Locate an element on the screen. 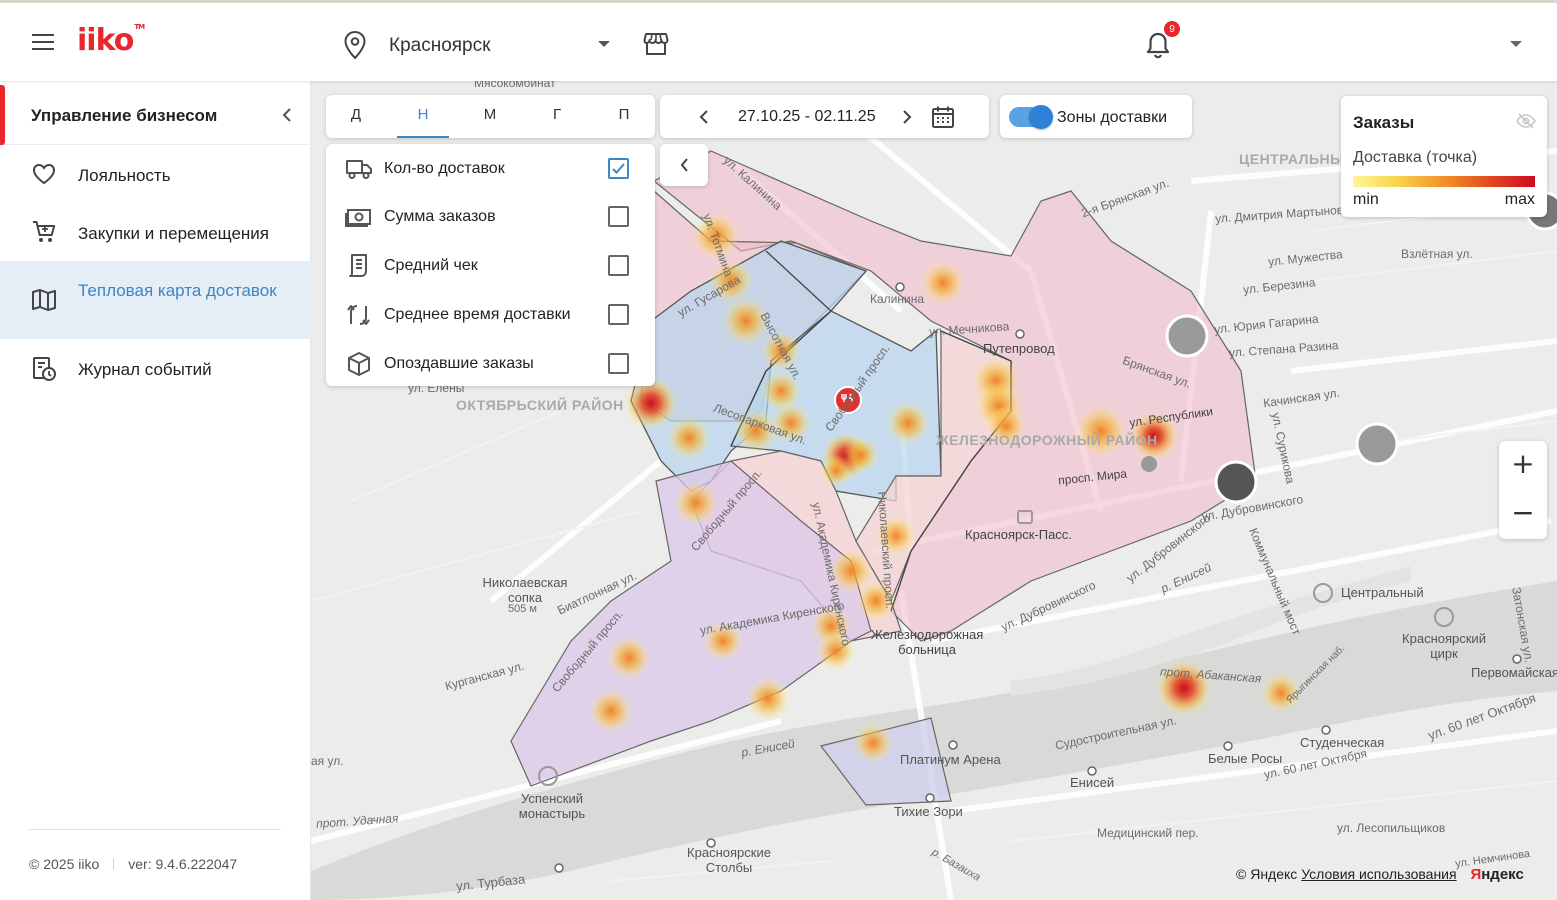 The image size is (1557, 900). city-select: Красноярск is located at coordinates (478, 45).